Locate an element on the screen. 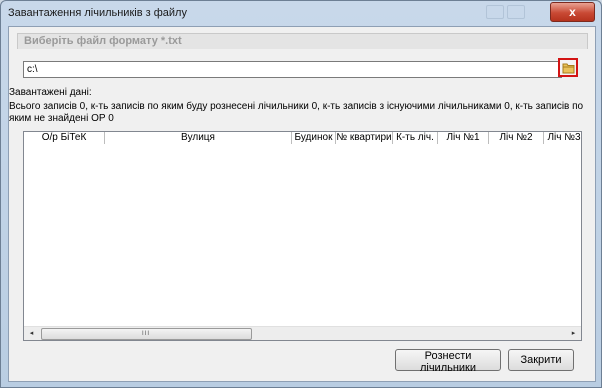 The height and width of the screenshot is (388, 602). column-header-meter-2: Ліч №2 is located at coordinates (516, 138).